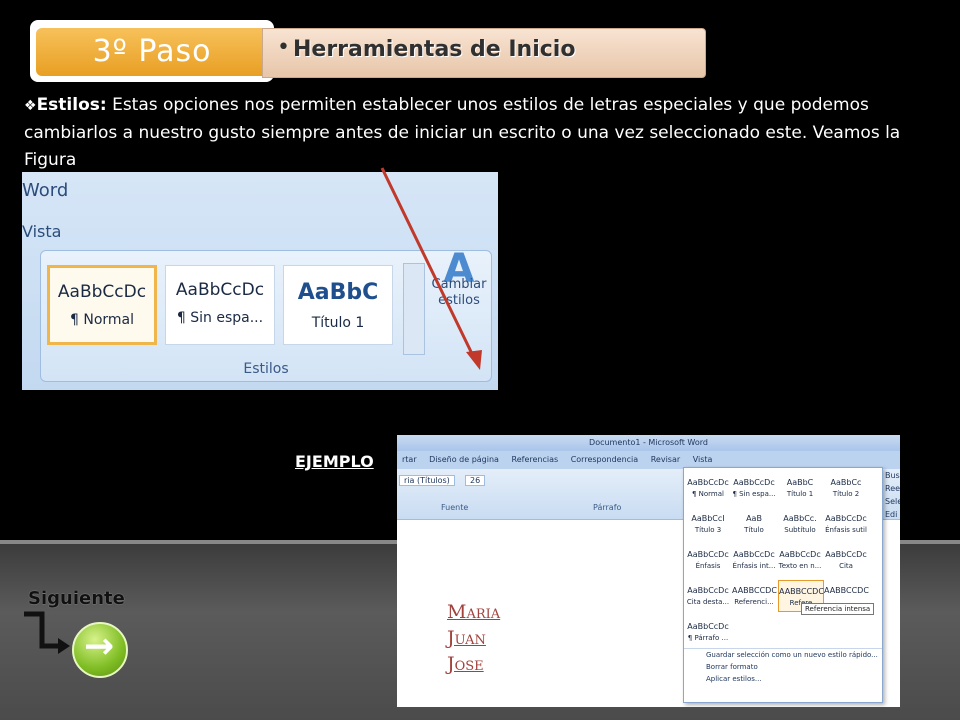 The image size is (960, 720). I want to click on next-label: Siguiente, so click(76, 598).